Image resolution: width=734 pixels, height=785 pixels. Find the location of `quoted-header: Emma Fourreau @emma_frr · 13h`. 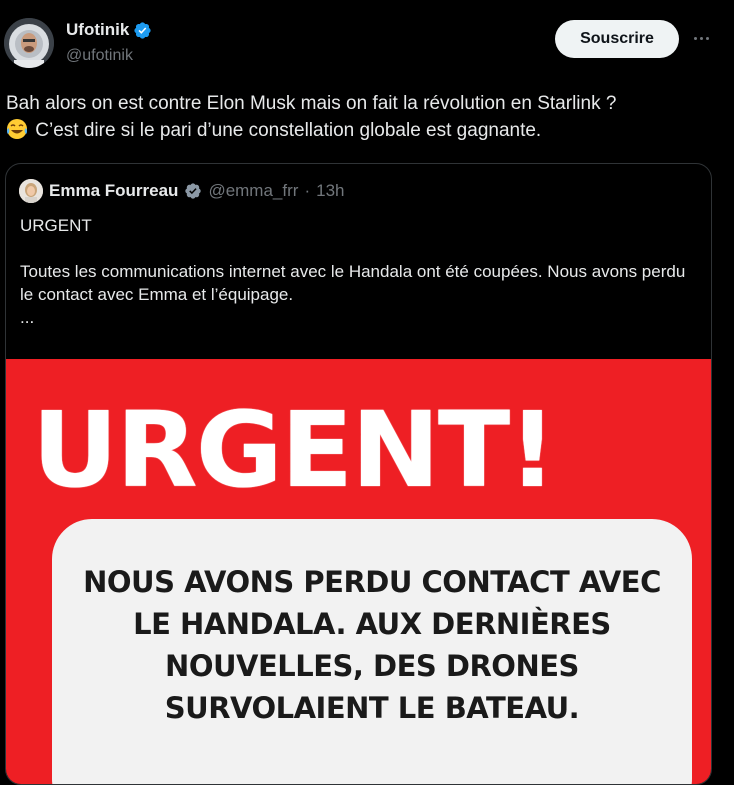

quoted-header: Emma Fourreau @emma_frr · 13h is located at coordinates (181, 191).